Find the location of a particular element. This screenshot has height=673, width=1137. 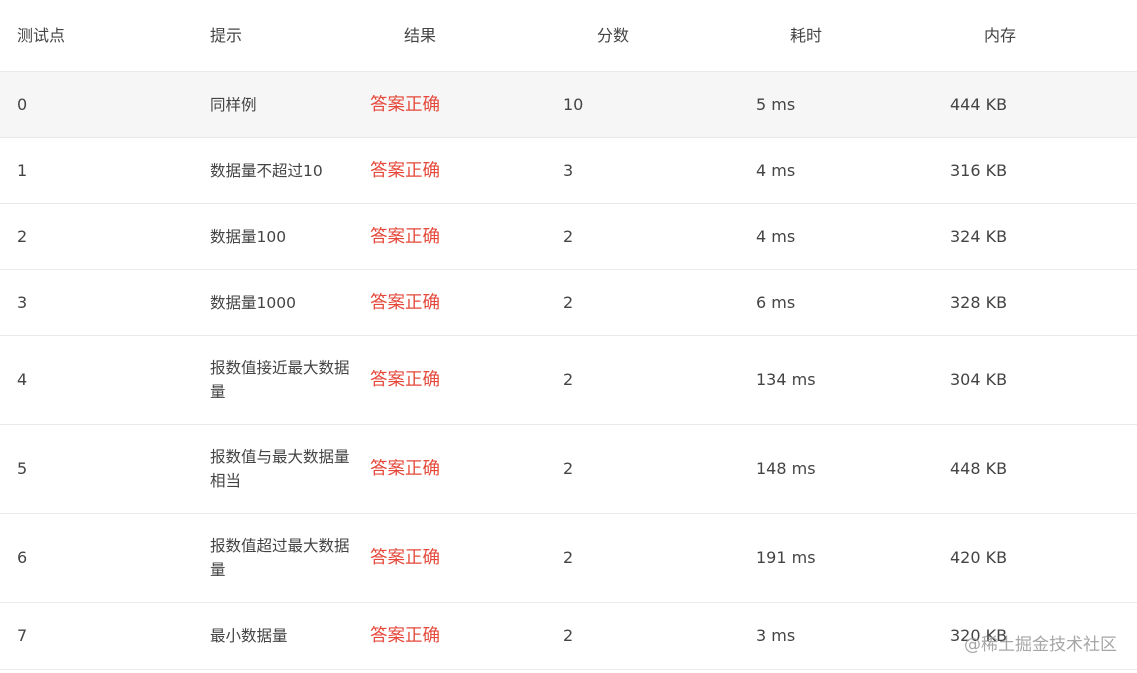

row-memory: 328 KB is located at coordinates (979, 302).